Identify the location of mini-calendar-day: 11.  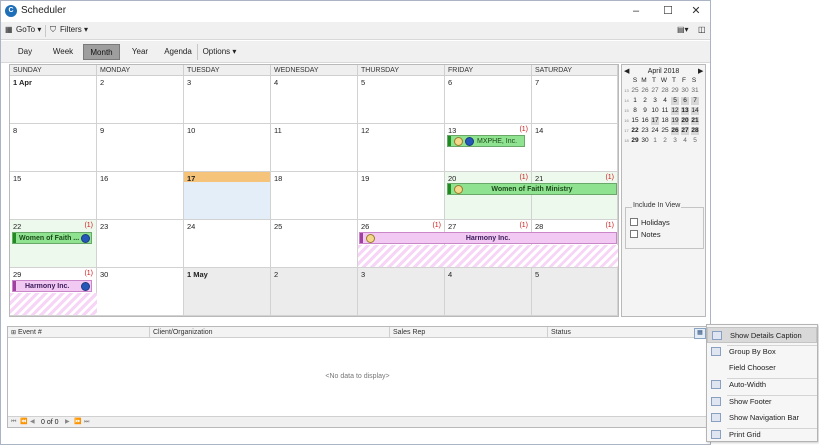
(665, 111).